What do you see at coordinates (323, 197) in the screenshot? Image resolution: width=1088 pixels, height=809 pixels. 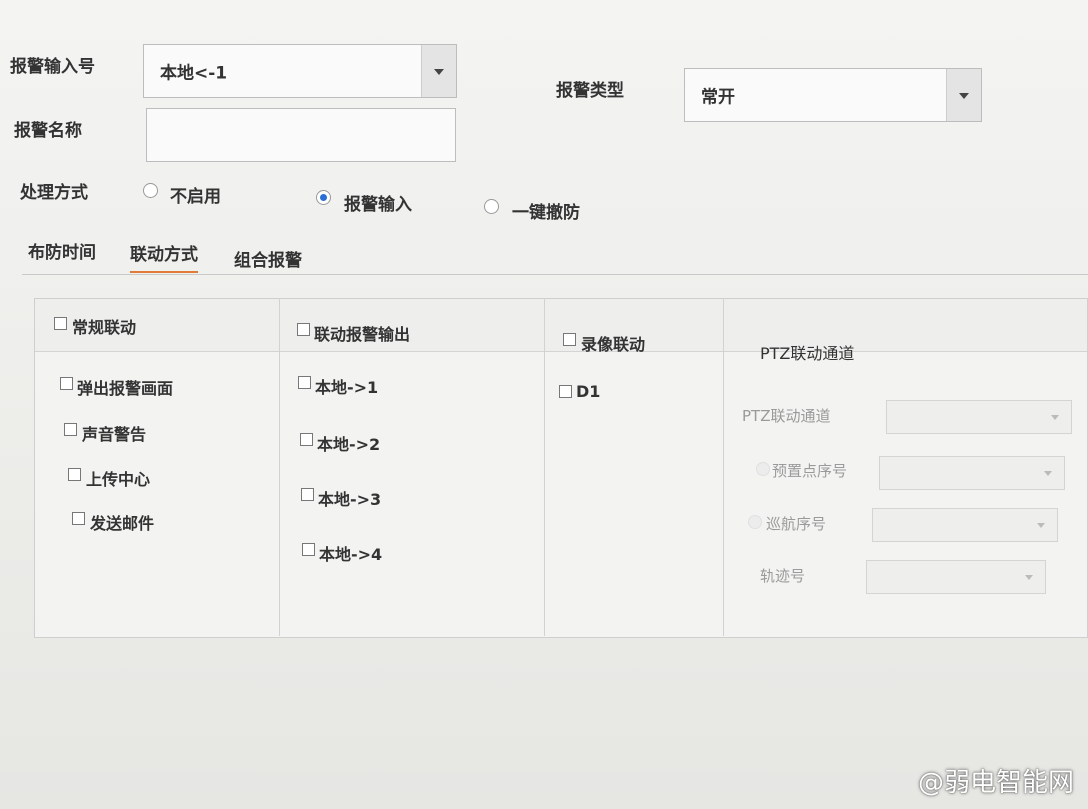 I see `radio-alarm-input` at bounding box center [323, 197].